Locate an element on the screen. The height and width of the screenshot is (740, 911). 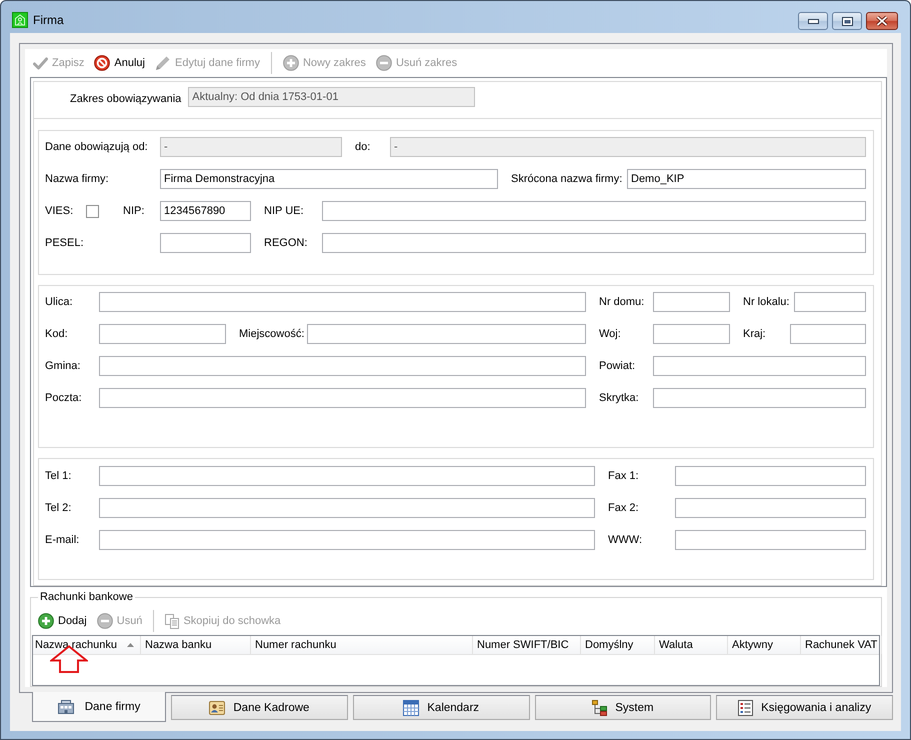
maximize-icon is located at coordinates (847, 21).